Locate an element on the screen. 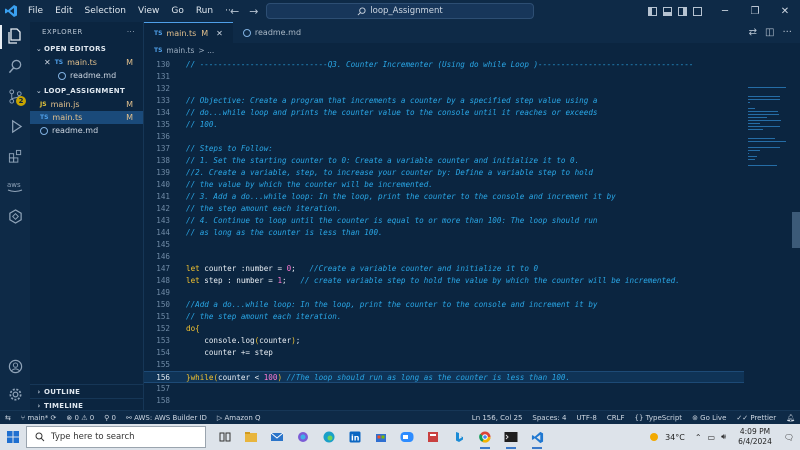 This screenshot has height=450, width=800. code-line: 154 counter += step is located at coordinates (444, 353).